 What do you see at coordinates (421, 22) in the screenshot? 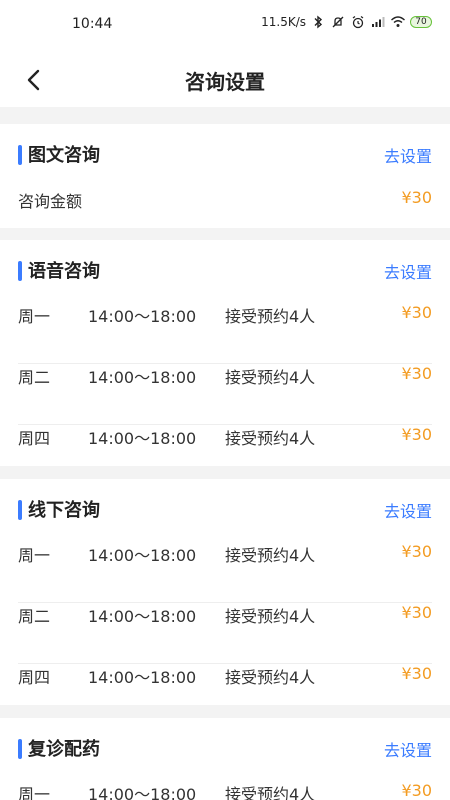
I see `battery-indicator: 70` at bounding box center [421, 22].